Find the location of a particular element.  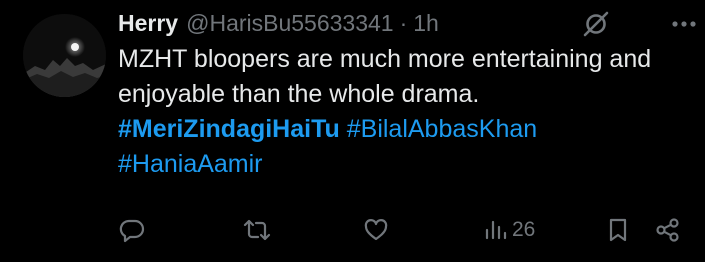

share-icon is located at coordinates (667, 230).